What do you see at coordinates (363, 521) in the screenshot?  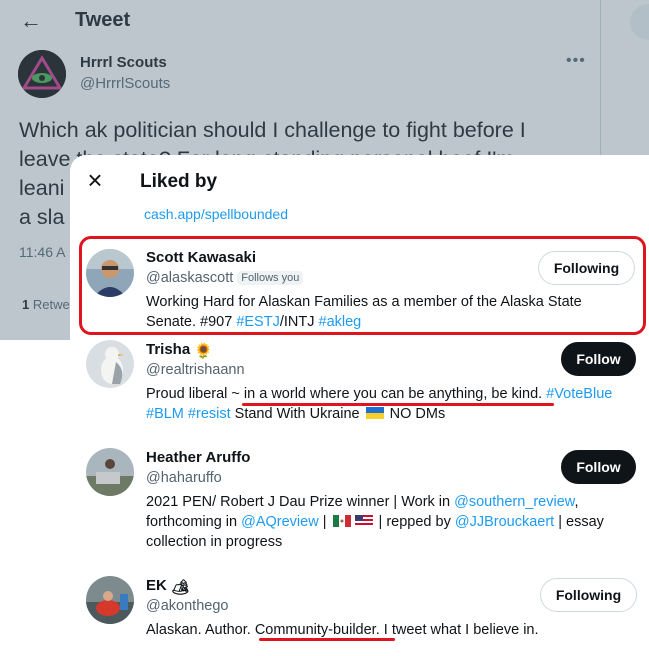 I see `us-flag-icon` at bounding box center [363, 521].